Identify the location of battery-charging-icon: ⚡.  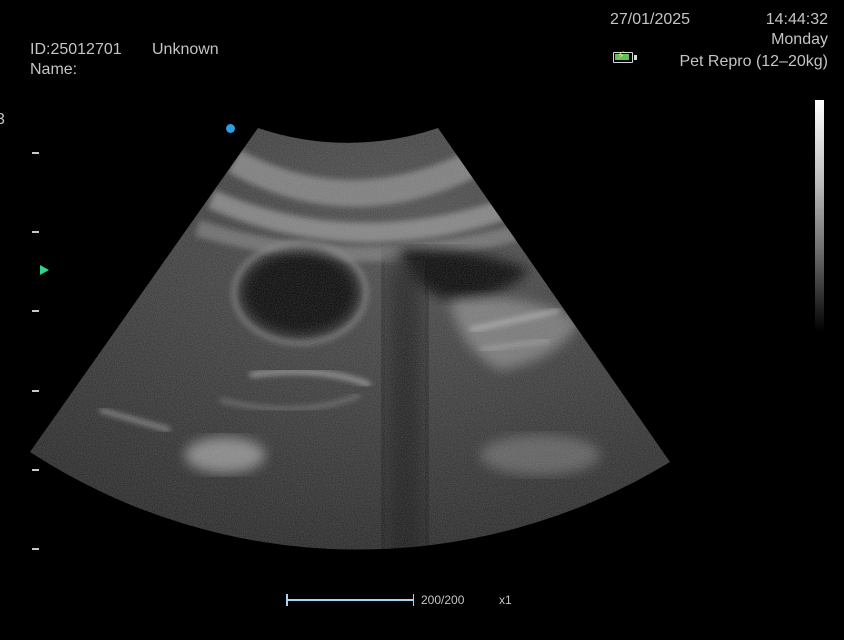
(625, 56).